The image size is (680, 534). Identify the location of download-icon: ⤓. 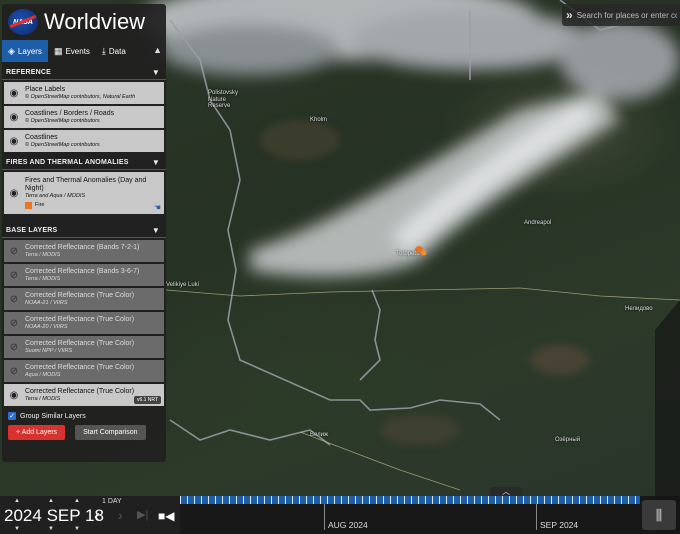
(103, 50).